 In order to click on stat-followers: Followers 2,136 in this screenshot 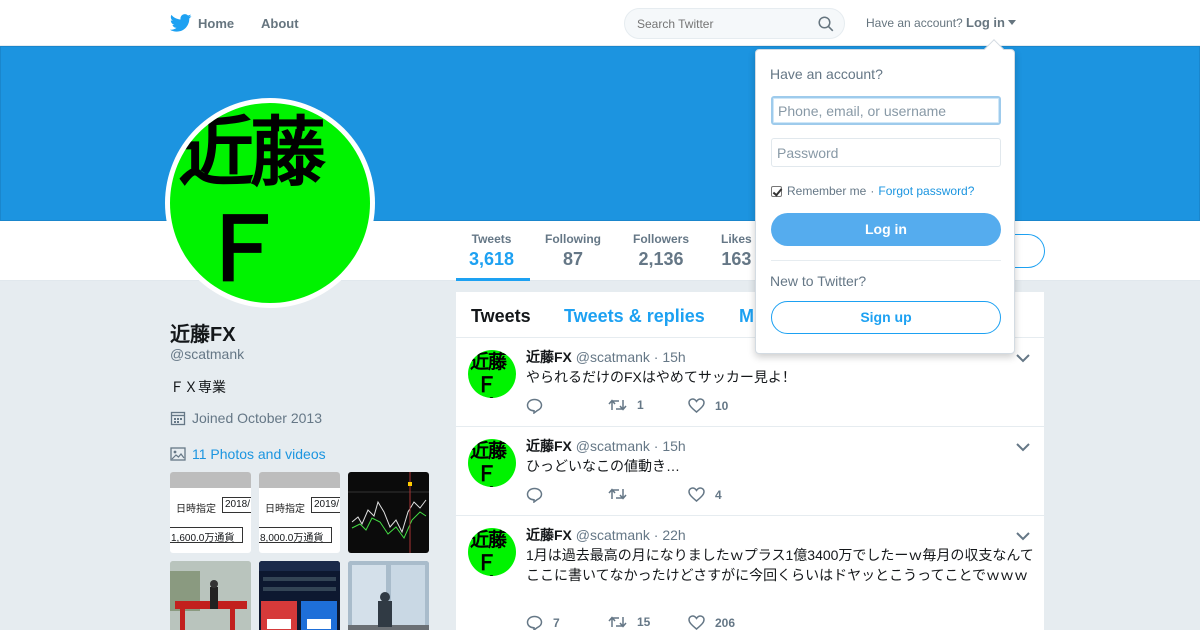, I will do `click(661, 251)`.